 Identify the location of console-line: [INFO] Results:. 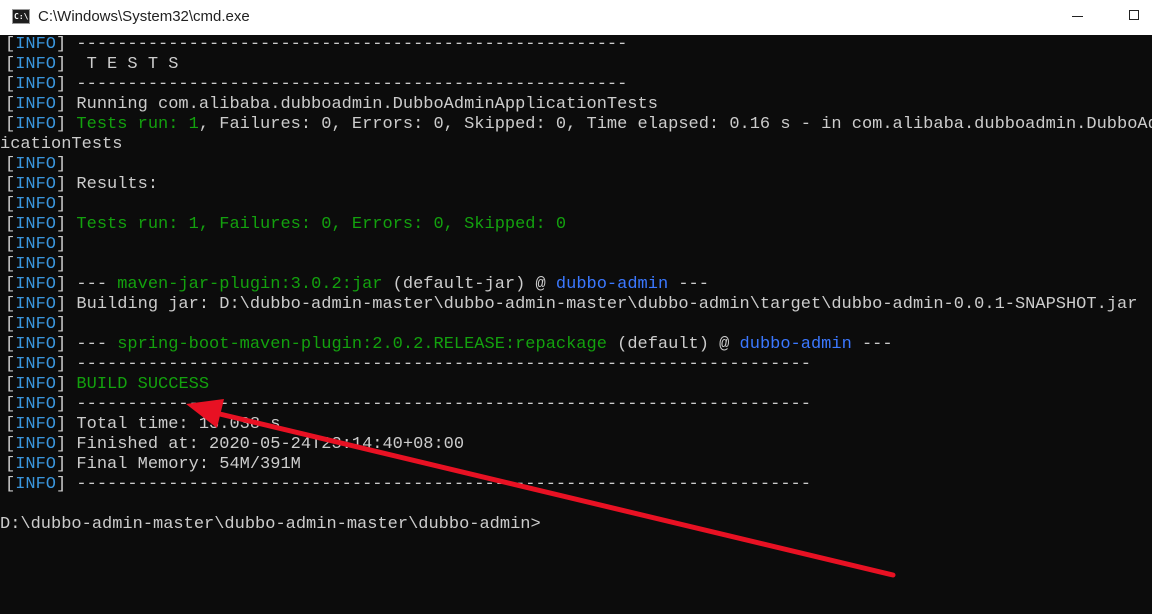
(81, 185).